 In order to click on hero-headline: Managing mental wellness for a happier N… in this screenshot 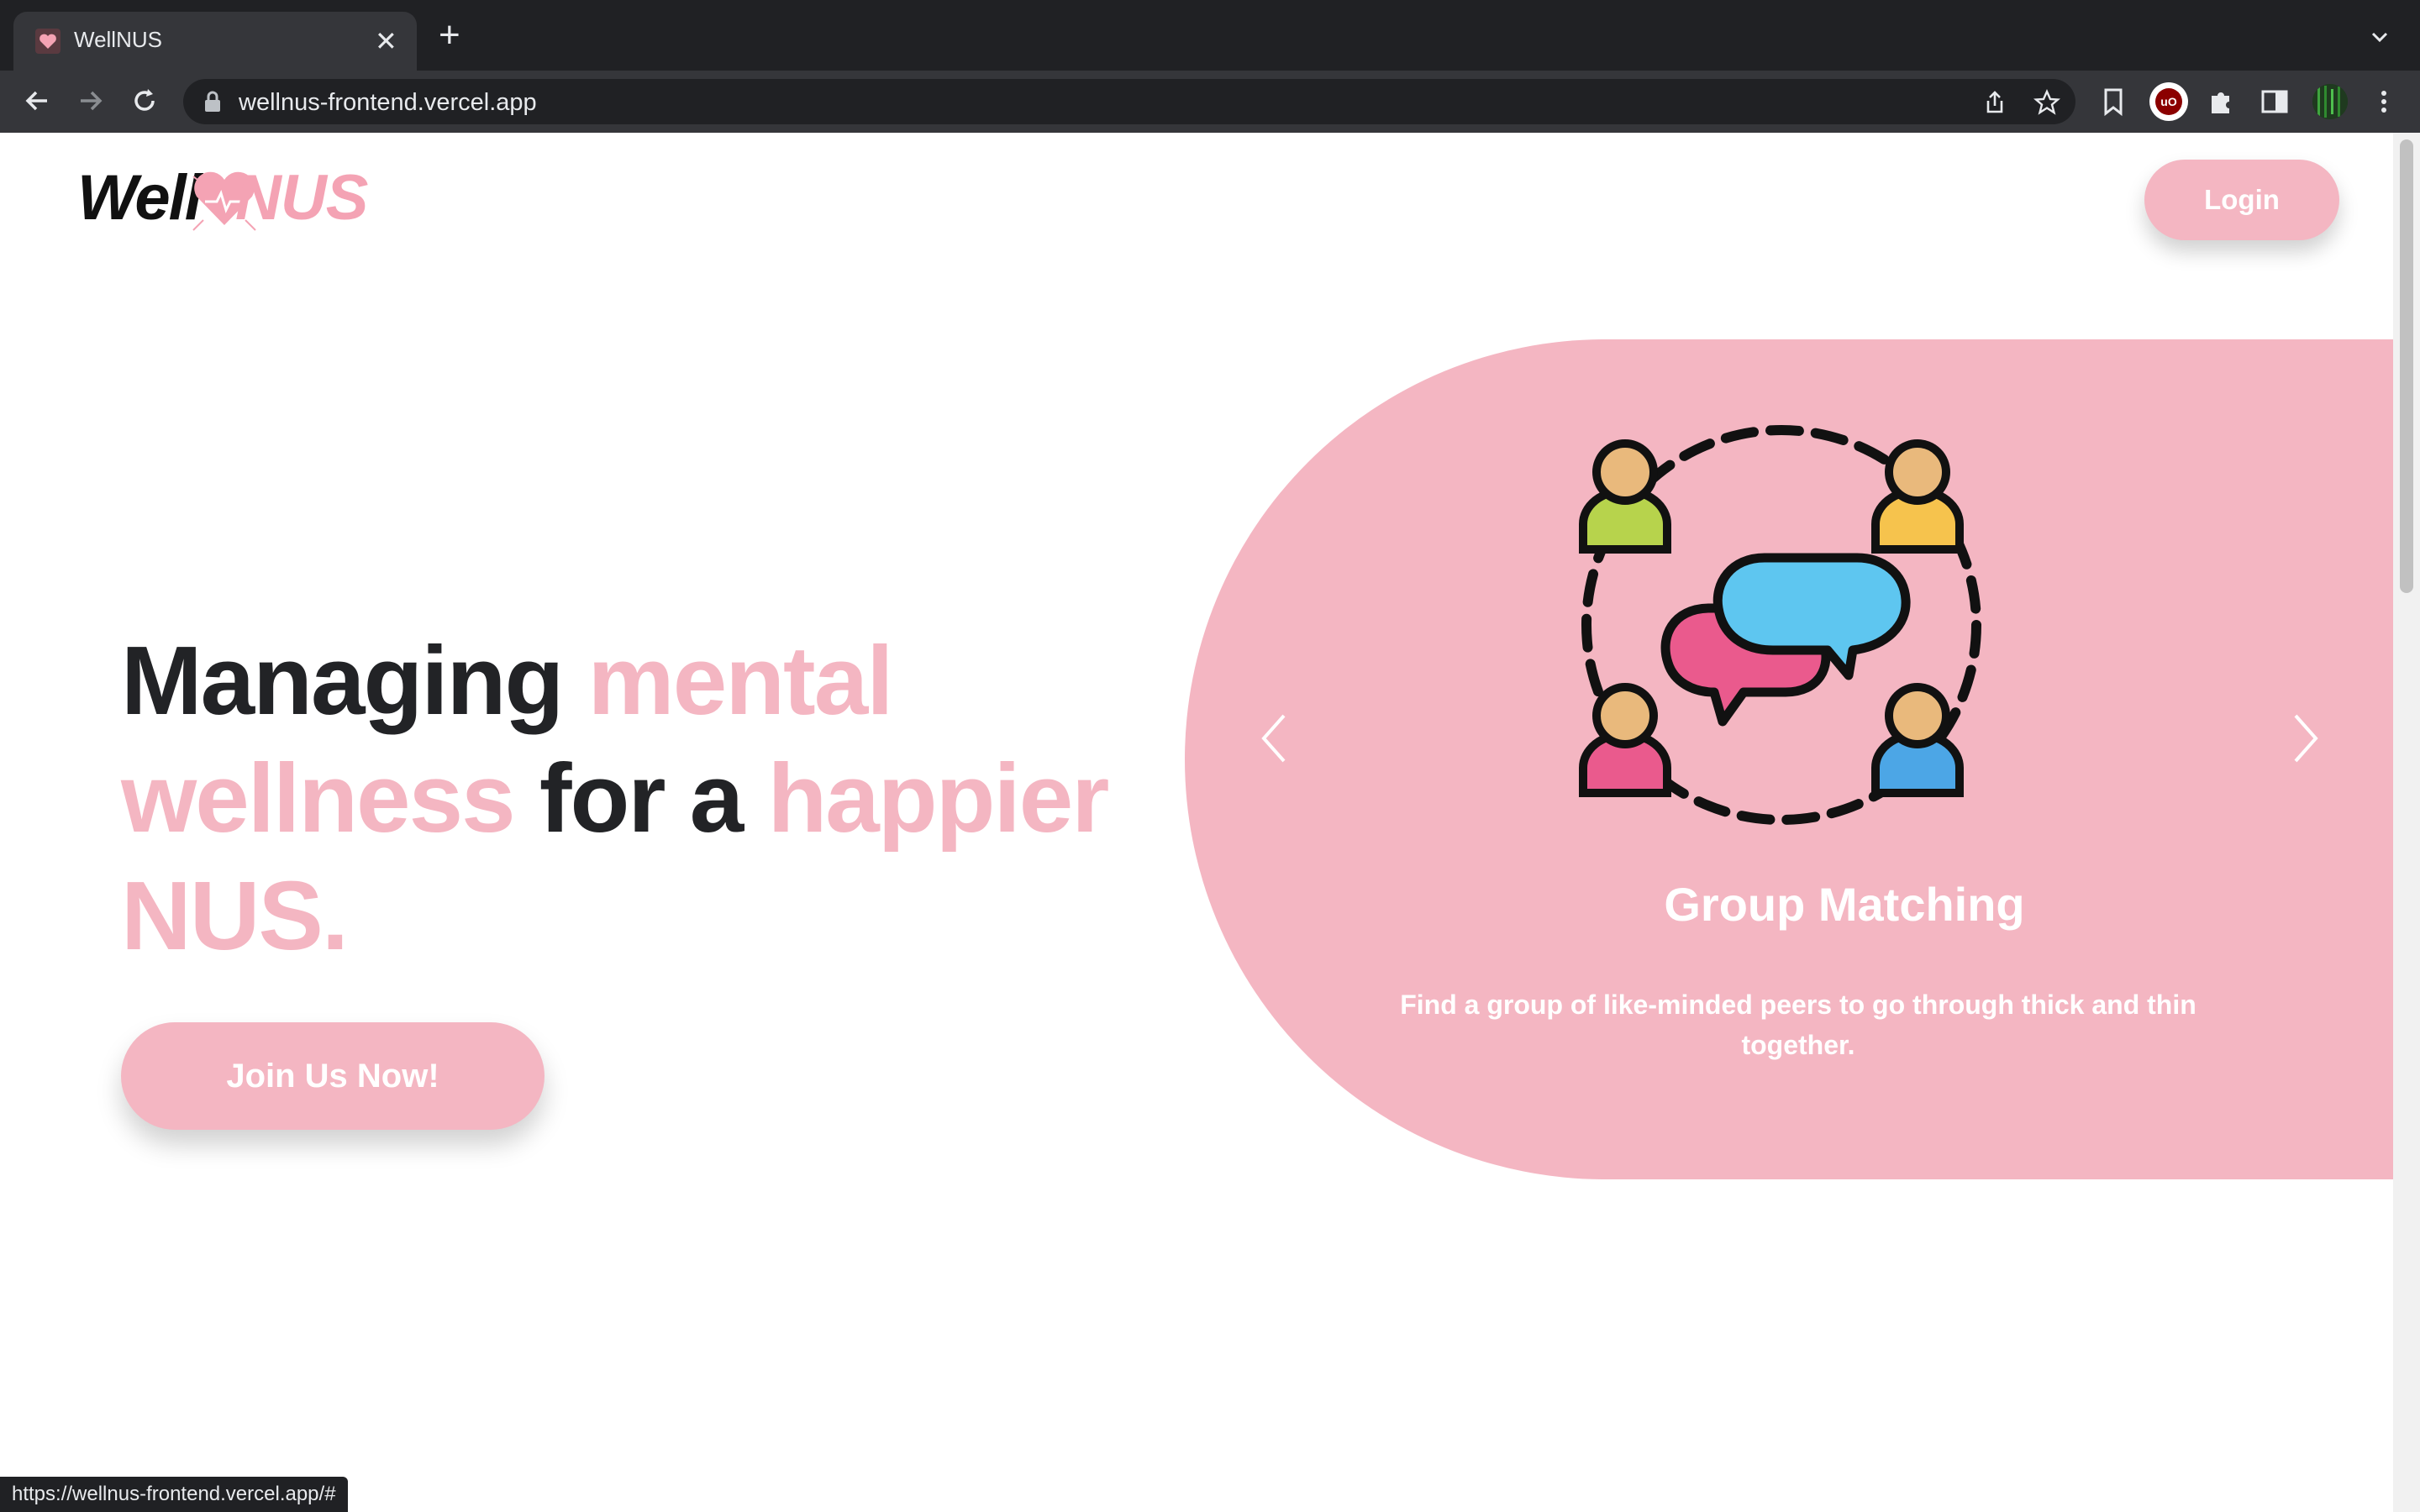, I will do `click(650, 798)`.